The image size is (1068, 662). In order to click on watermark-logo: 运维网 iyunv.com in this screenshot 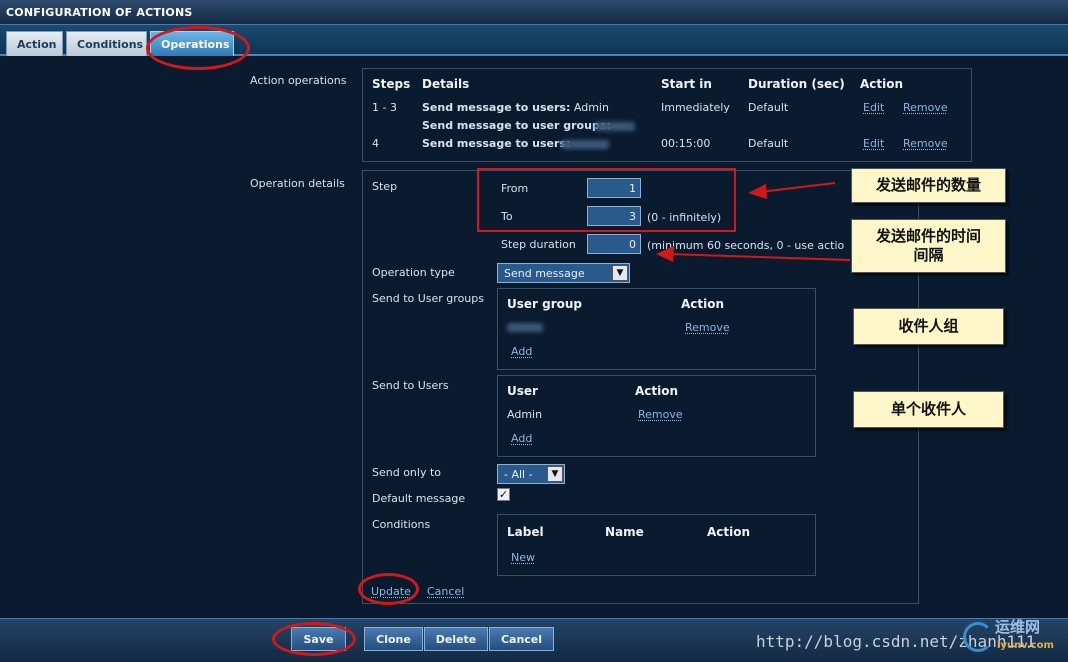, I will do `click(1013, 637)`.